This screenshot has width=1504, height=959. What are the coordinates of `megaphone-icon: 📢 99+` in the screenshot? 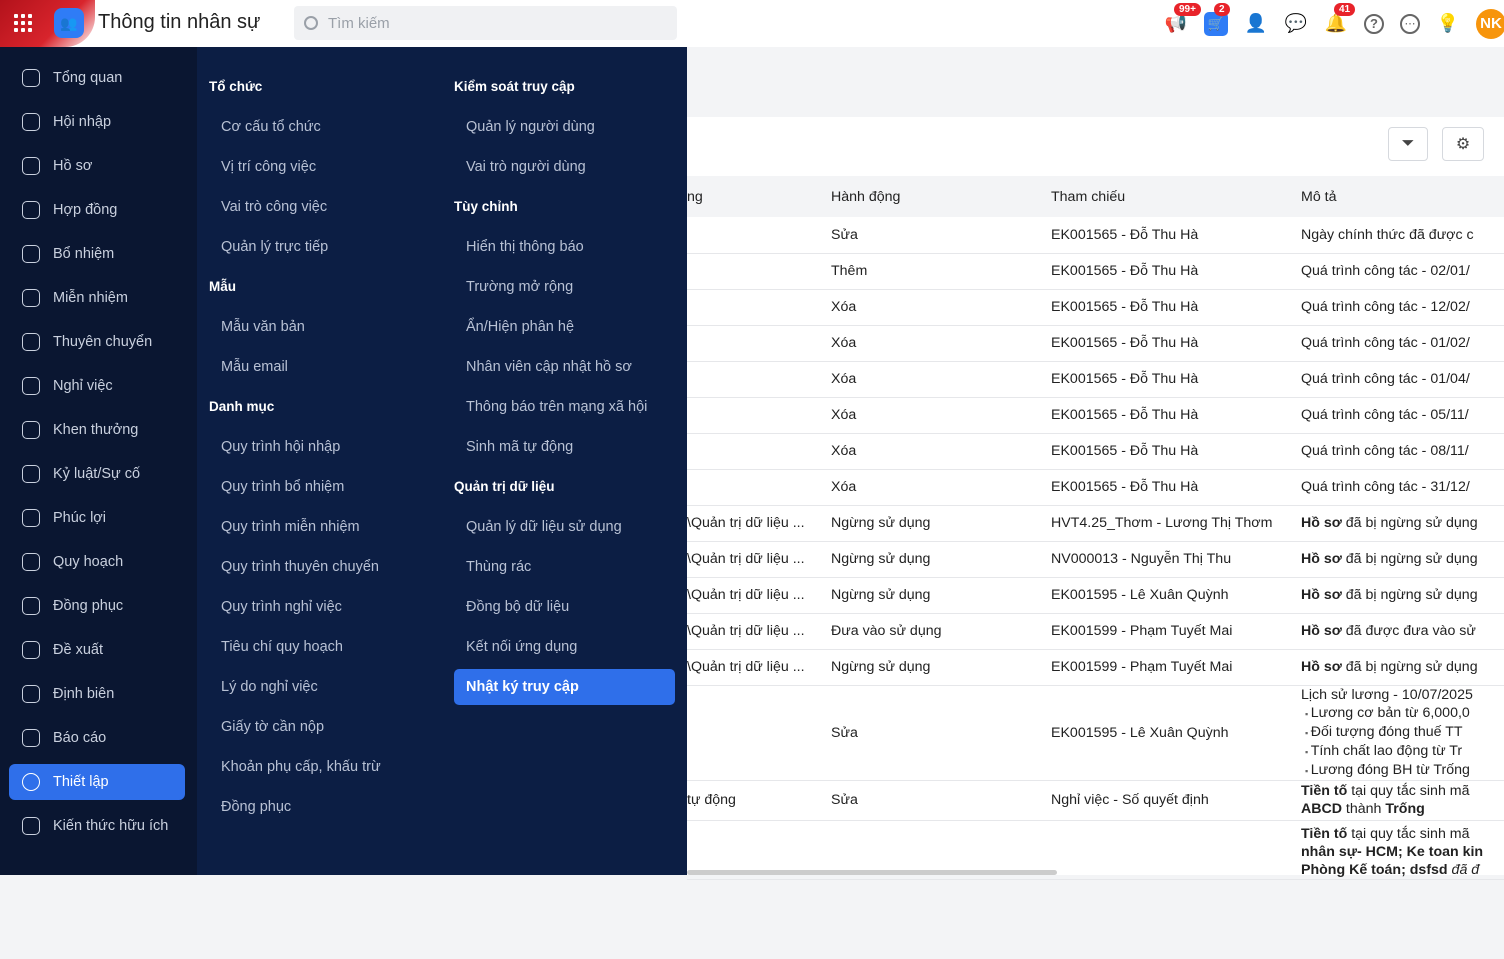 It's located at (1182, 19).